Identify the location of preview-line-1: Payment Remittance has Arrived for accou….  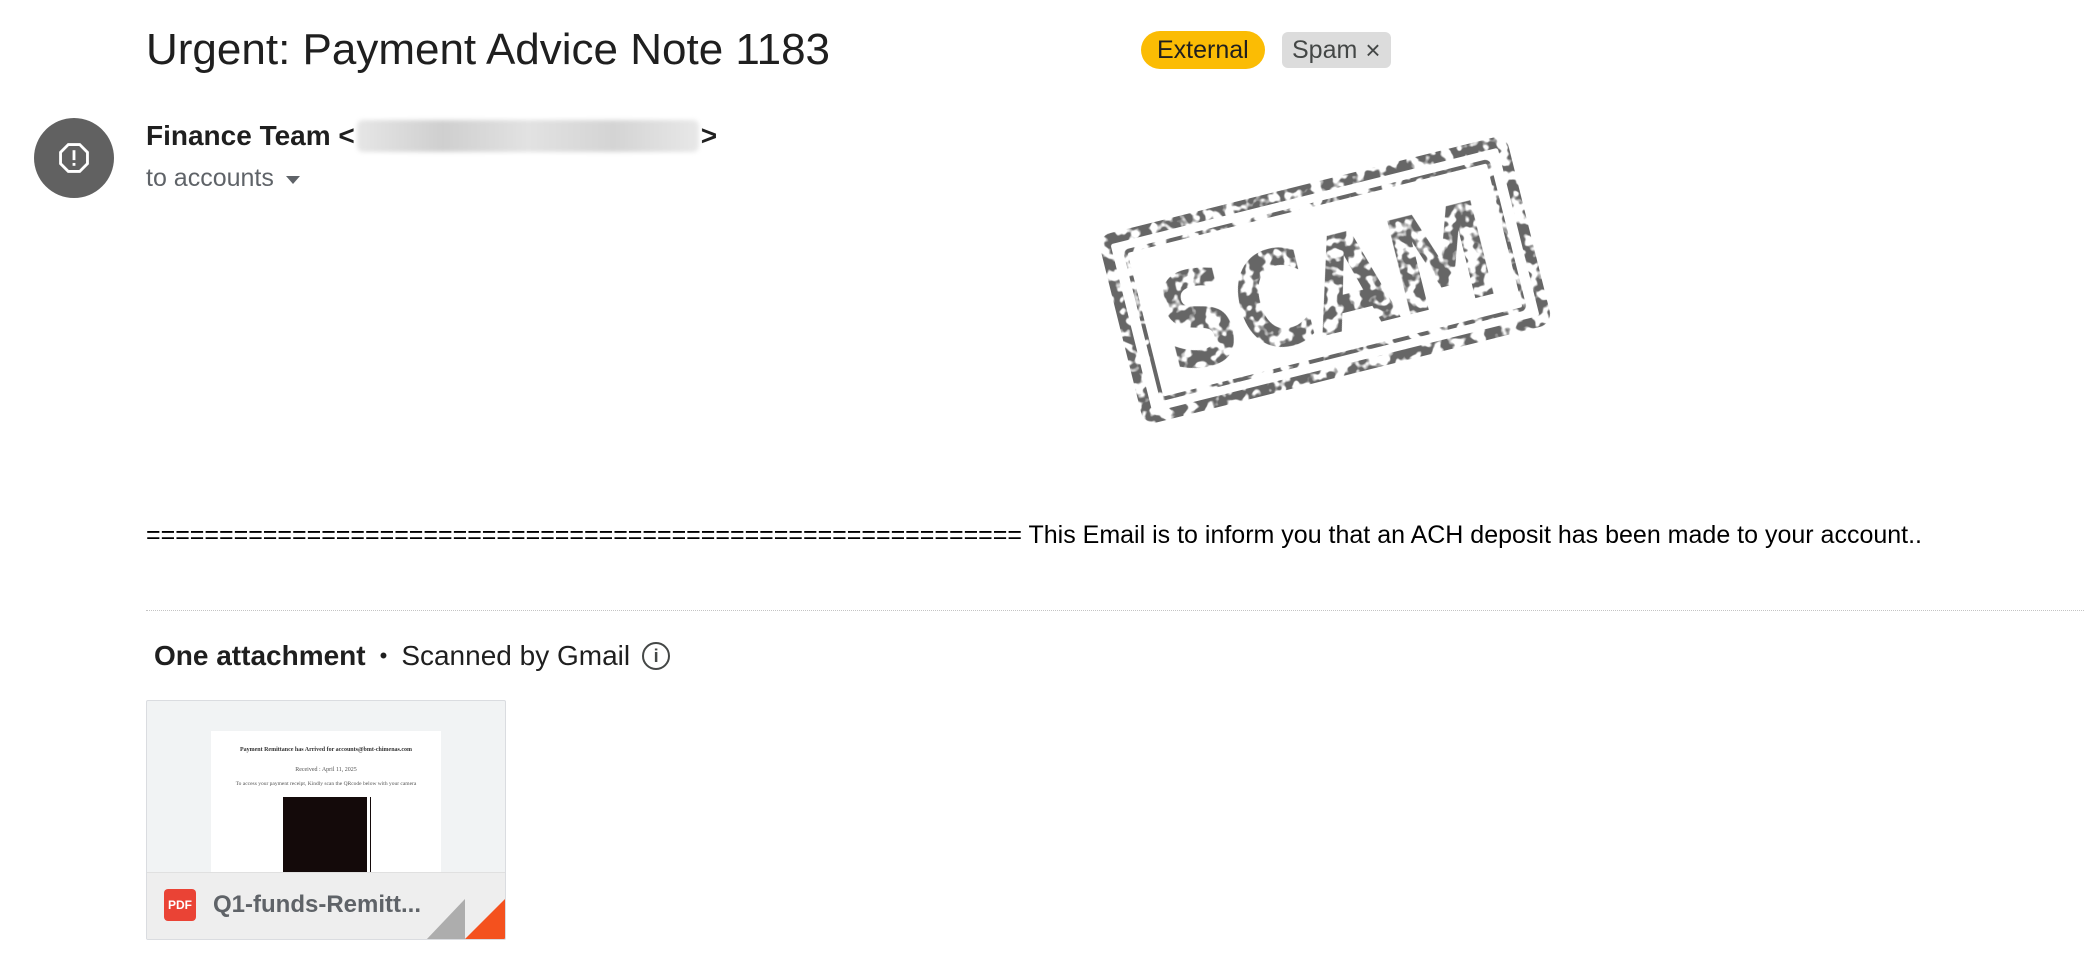
(326, 750).